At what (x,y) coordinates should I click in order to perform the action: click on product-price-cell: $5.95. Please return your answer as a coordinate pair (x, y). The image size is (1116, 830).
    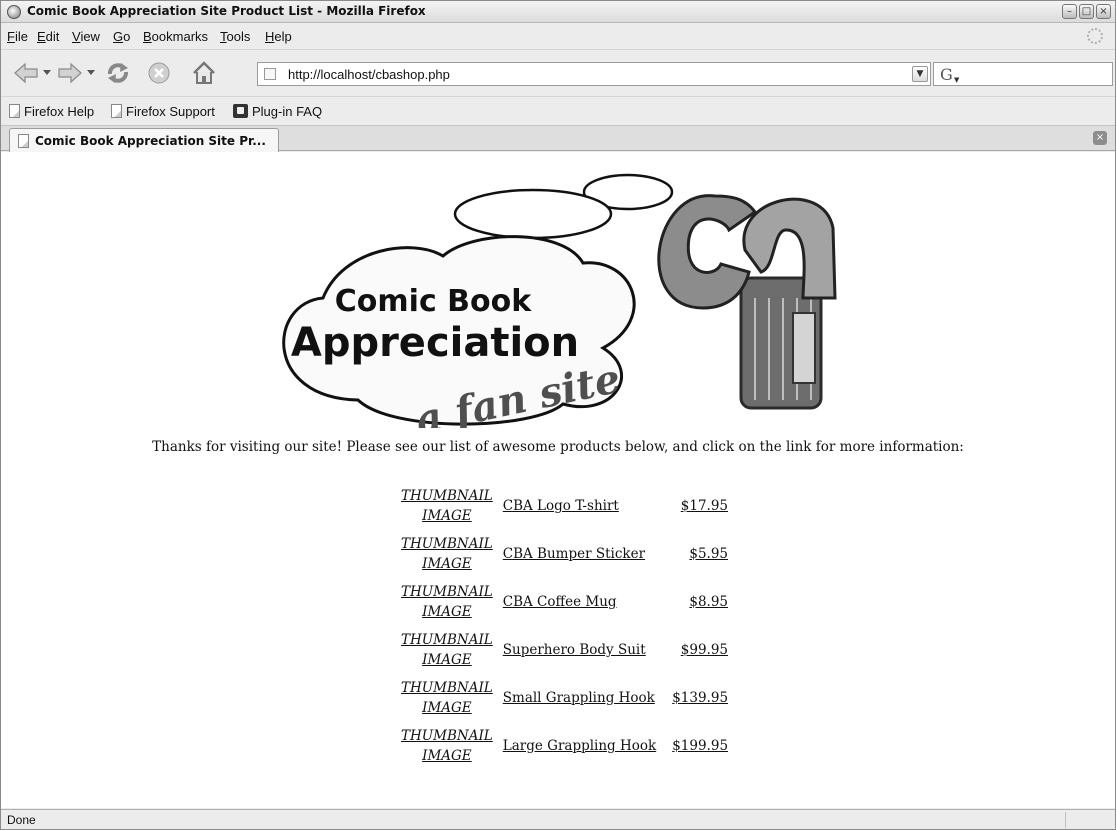
    Looking at the image, I should click on (696, 554).